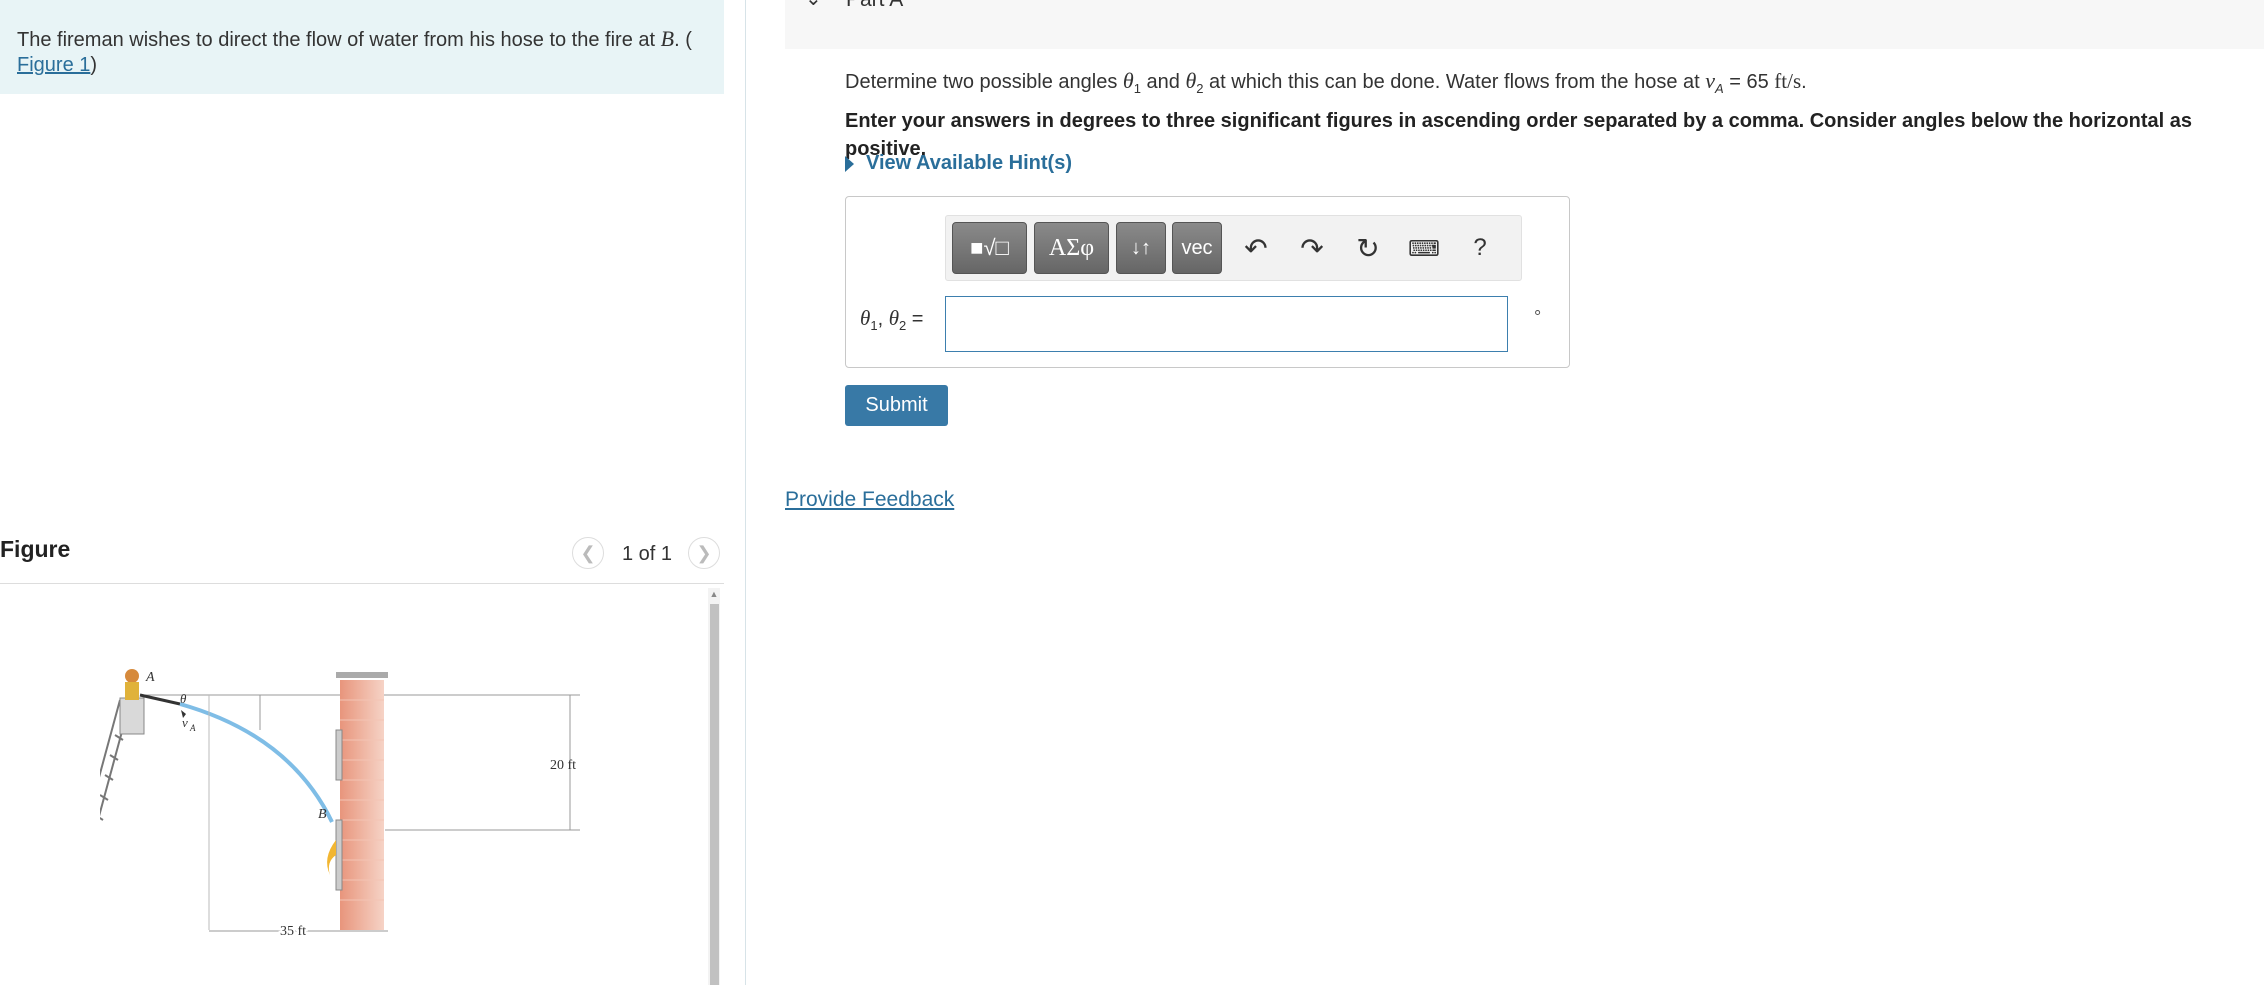  I want to click on answer-input, so click(1226, 324).